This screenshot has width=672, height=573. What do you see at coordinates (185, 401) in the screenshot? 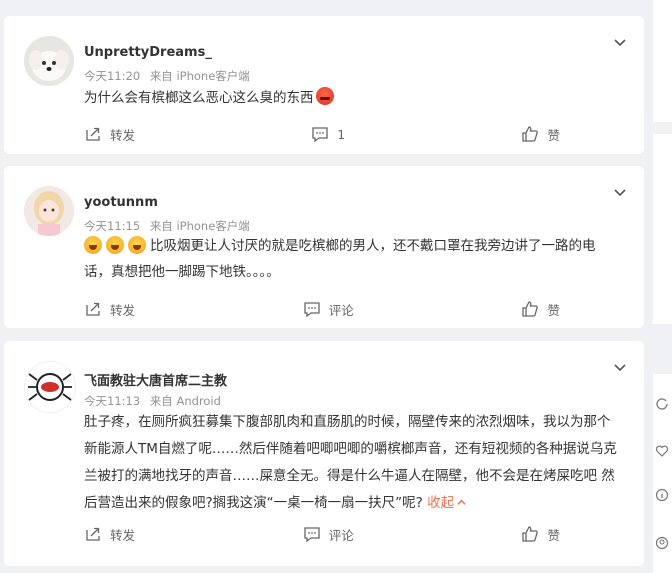
I see `source: 来自 Android` at bounding box center [185, 401].